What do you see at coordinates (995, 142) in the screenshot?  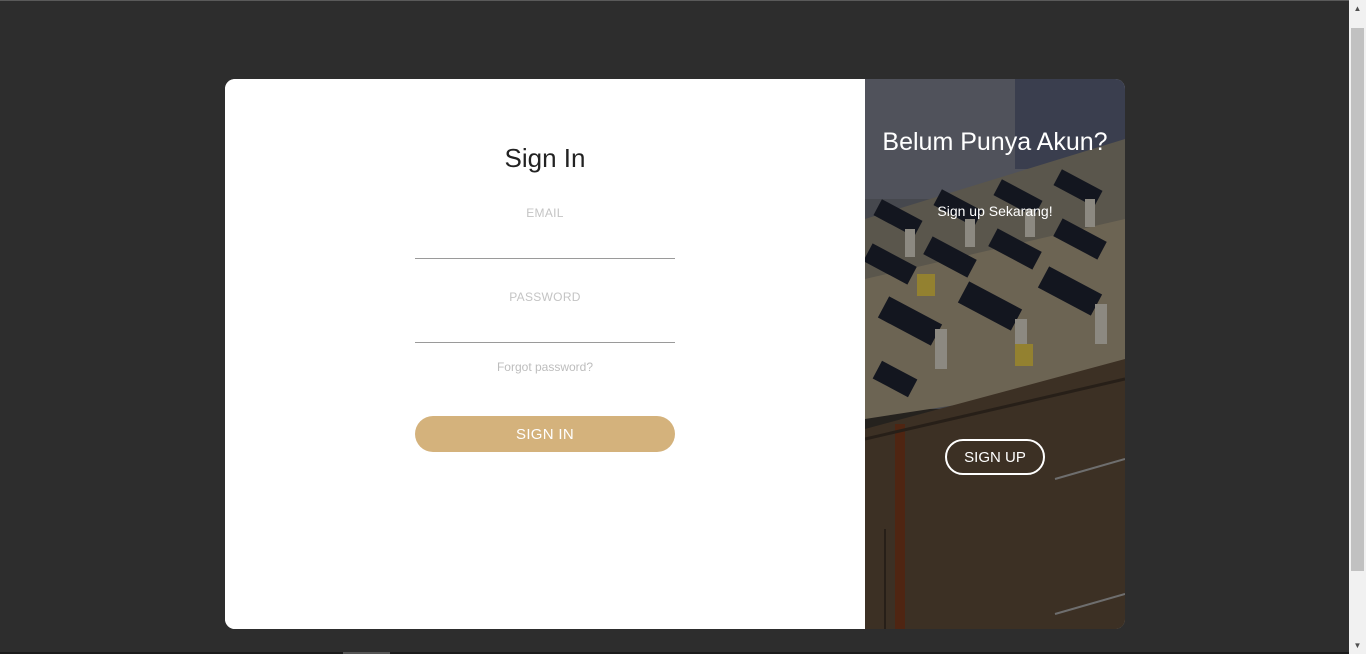 I see `signup-title: Belum Punya Akun?` at bounding box center [995, 142].